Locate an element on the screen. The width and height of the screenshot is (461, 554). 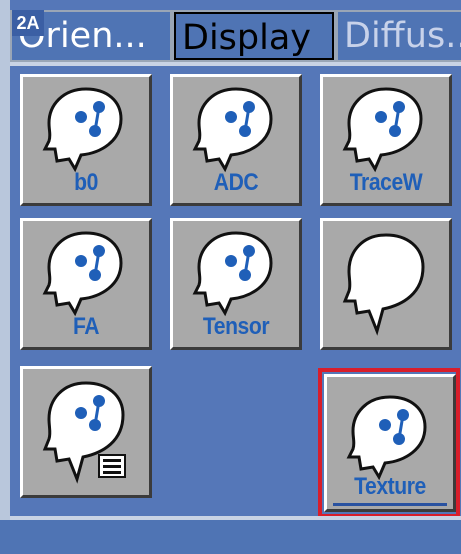
head-outline-icon is located at coordinates (383, 284).